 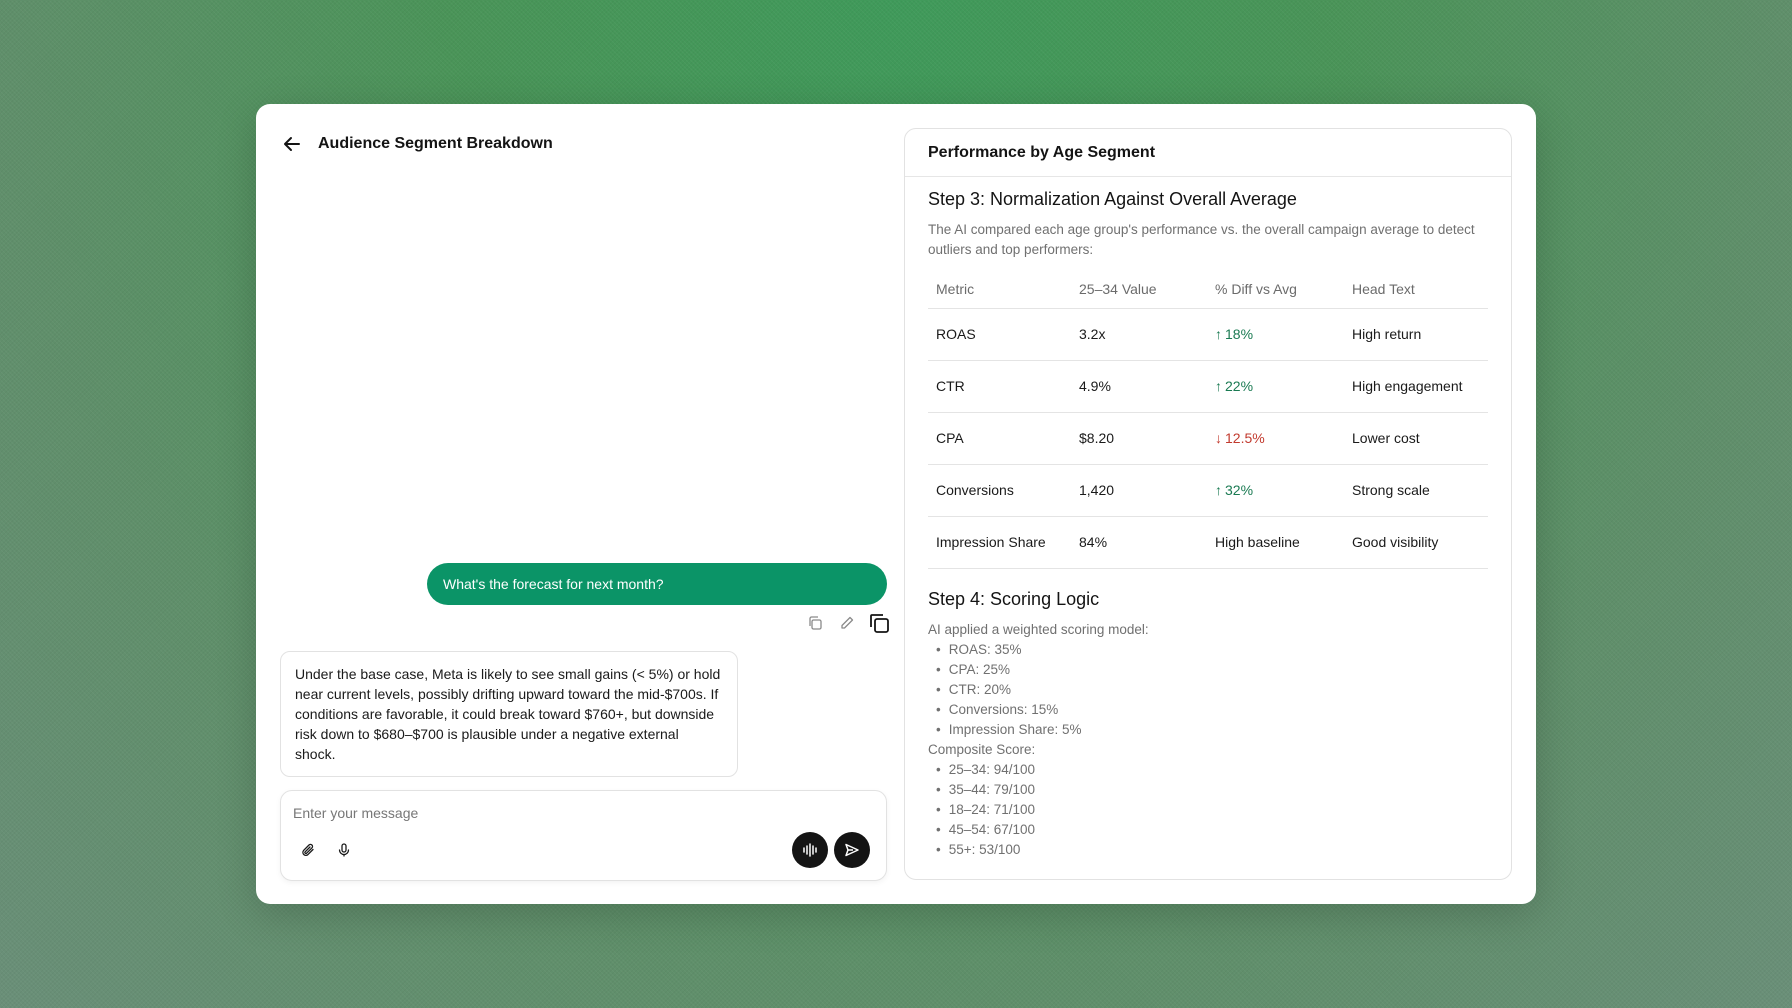 I want to click on value-cell: $8.20, so click(x=1139, y=438).